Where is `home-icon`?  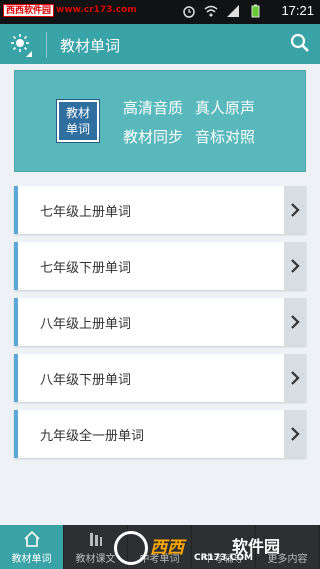
home-icon is located at coordinates (31, 538).